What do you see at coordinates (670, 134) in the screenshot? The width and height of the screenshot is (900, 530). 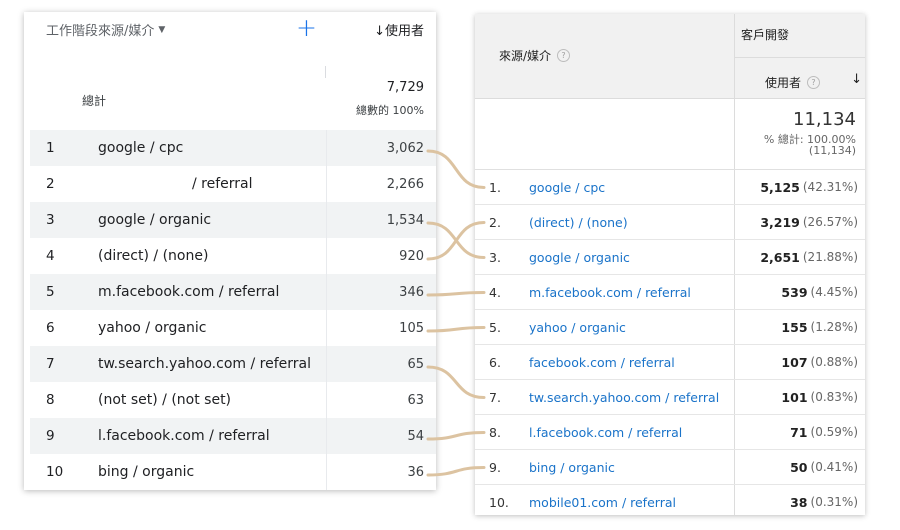 I see `ua-total-row: 11,134 % 總計: 100.00% (11,134)` at bounding box center [670, 134].